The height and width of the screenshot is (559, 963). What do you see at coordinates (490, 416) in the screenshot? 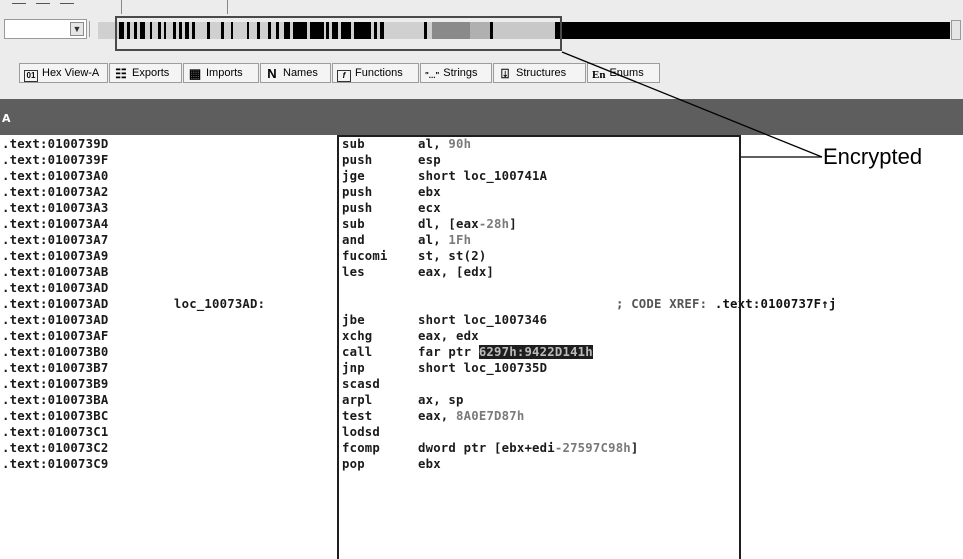
I see `immediate-value: 8A0E7D87h` at bounding box center [490, 416].